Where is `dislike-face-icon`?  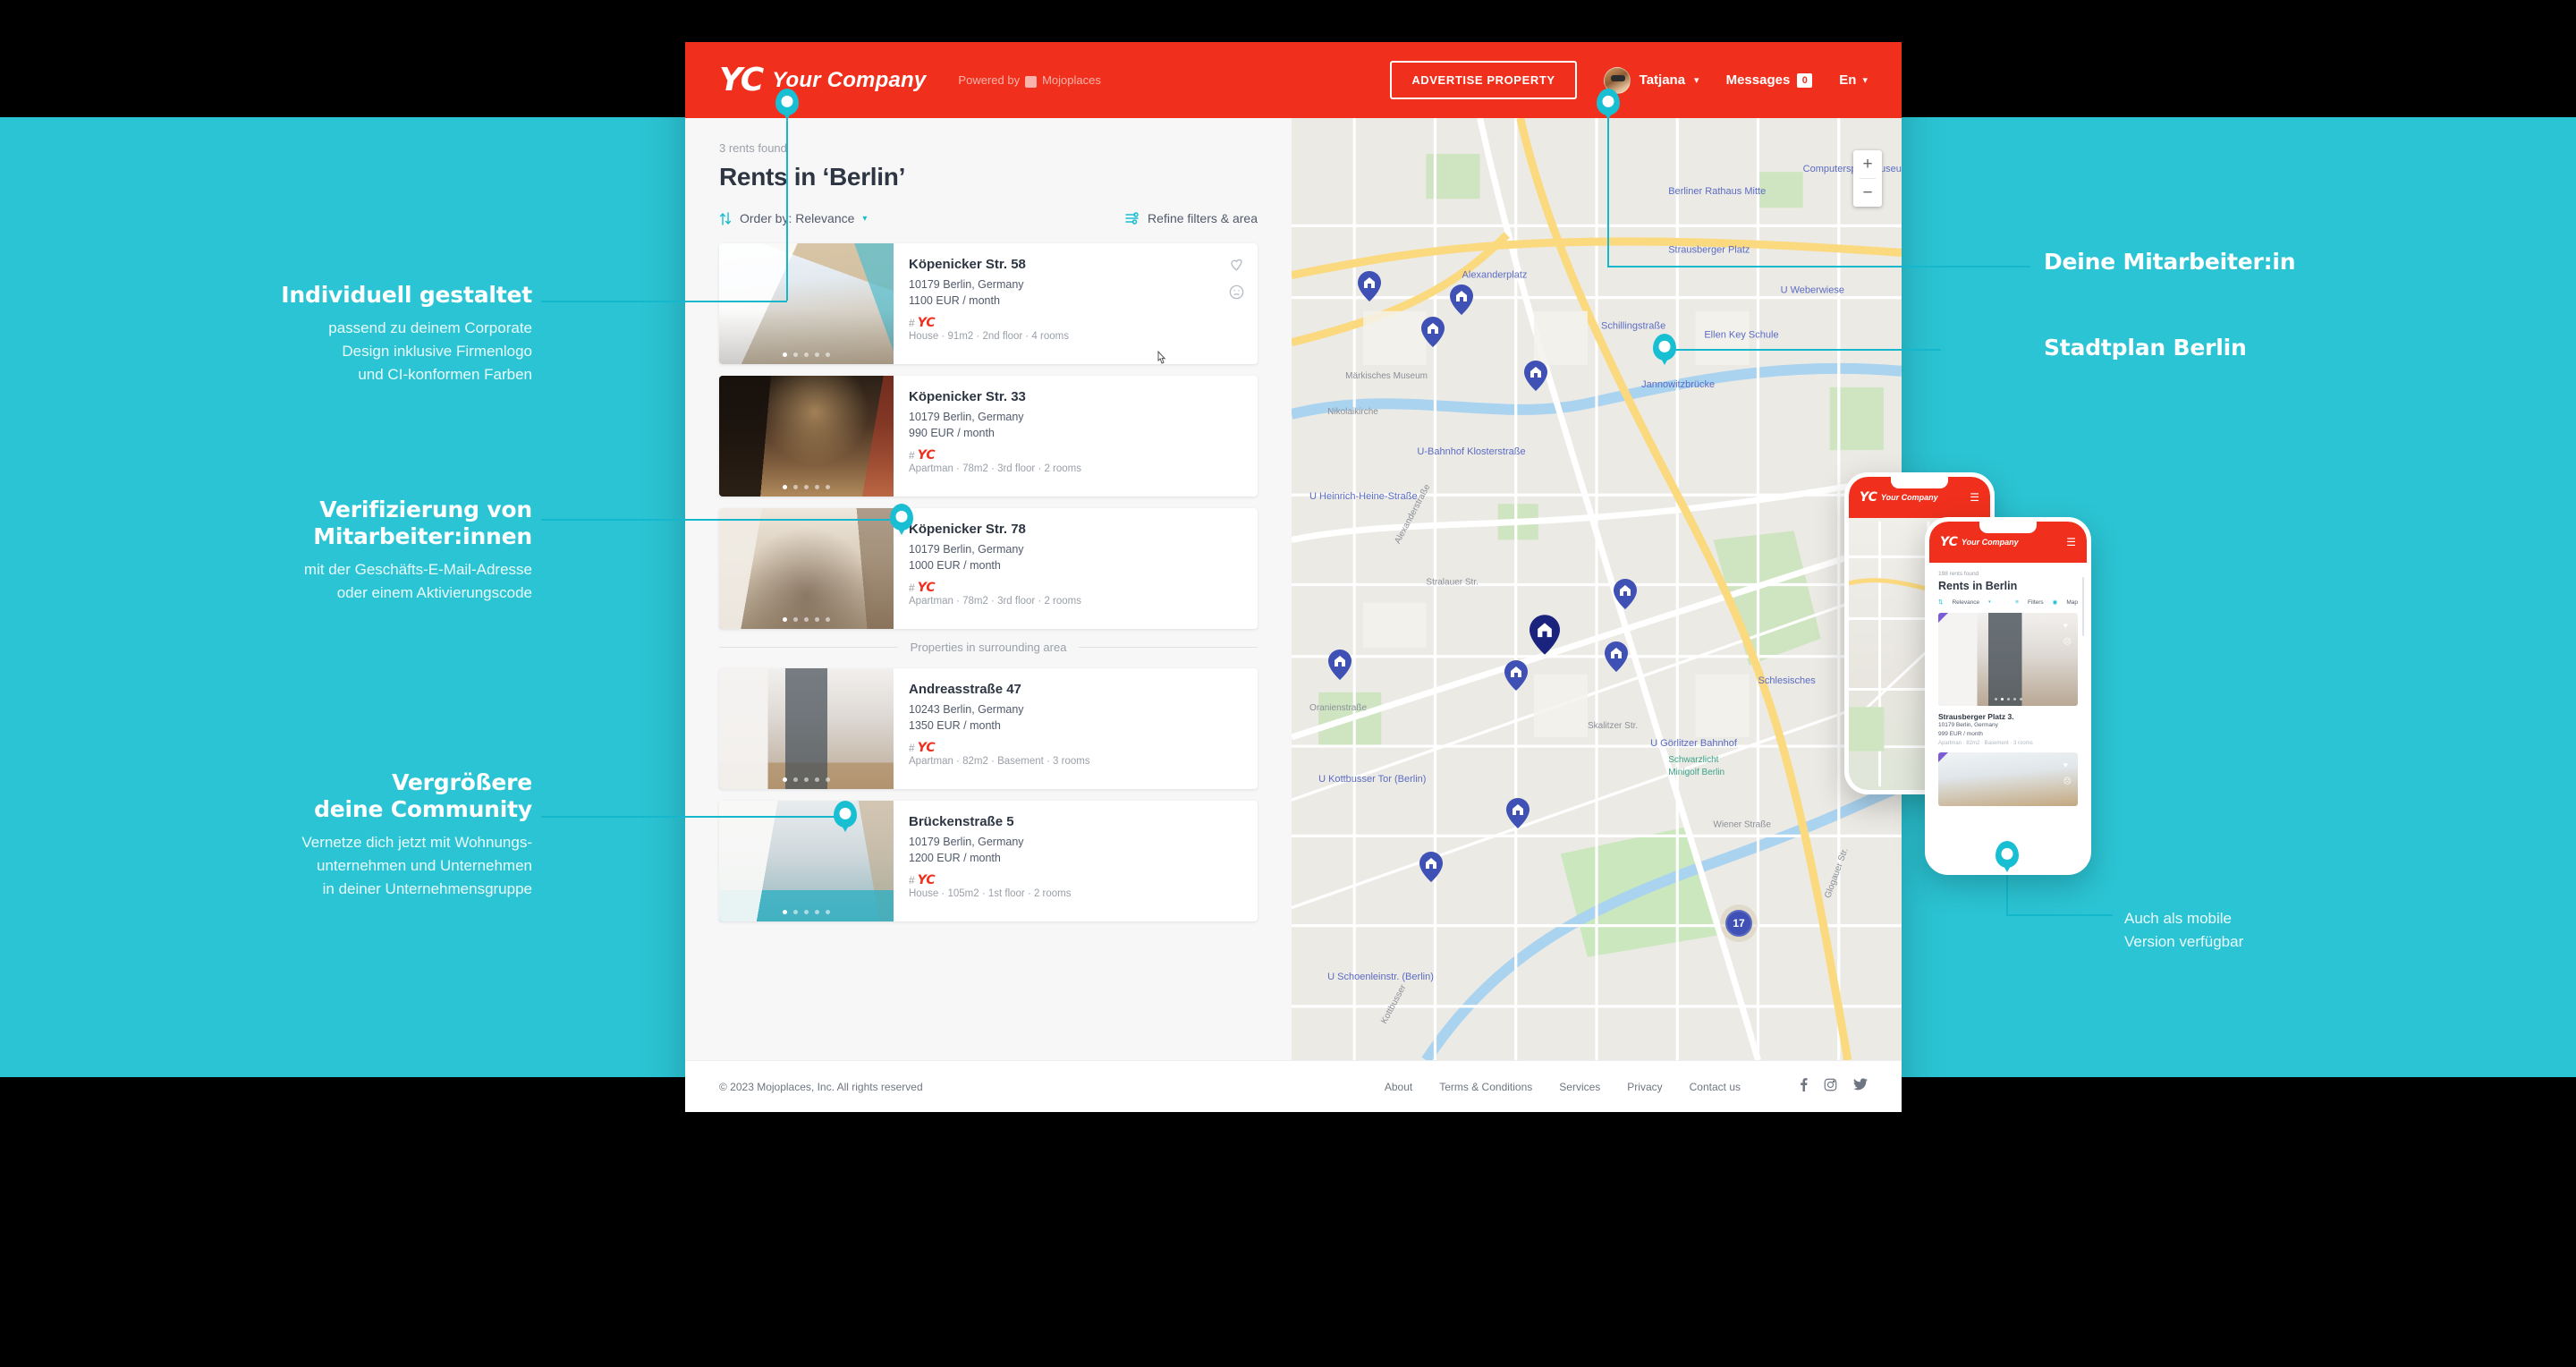 dislike-face-icon is located at coordinates (1236, 292).